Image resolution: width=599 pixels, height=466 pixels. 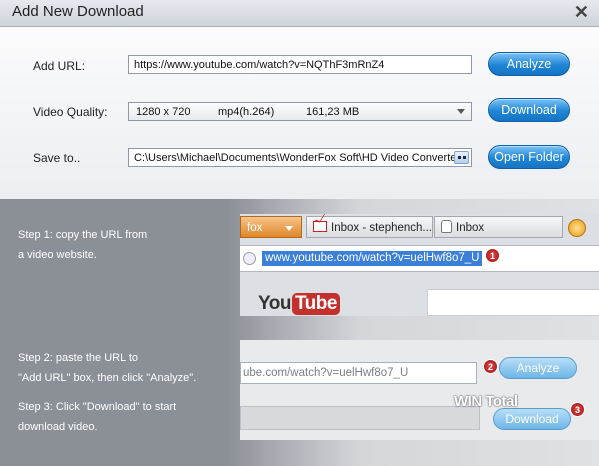 What do you see at coordinates (271, 227) in the screenshot?
I see `firefox-tab: fox` at bounding box center [271, 227].